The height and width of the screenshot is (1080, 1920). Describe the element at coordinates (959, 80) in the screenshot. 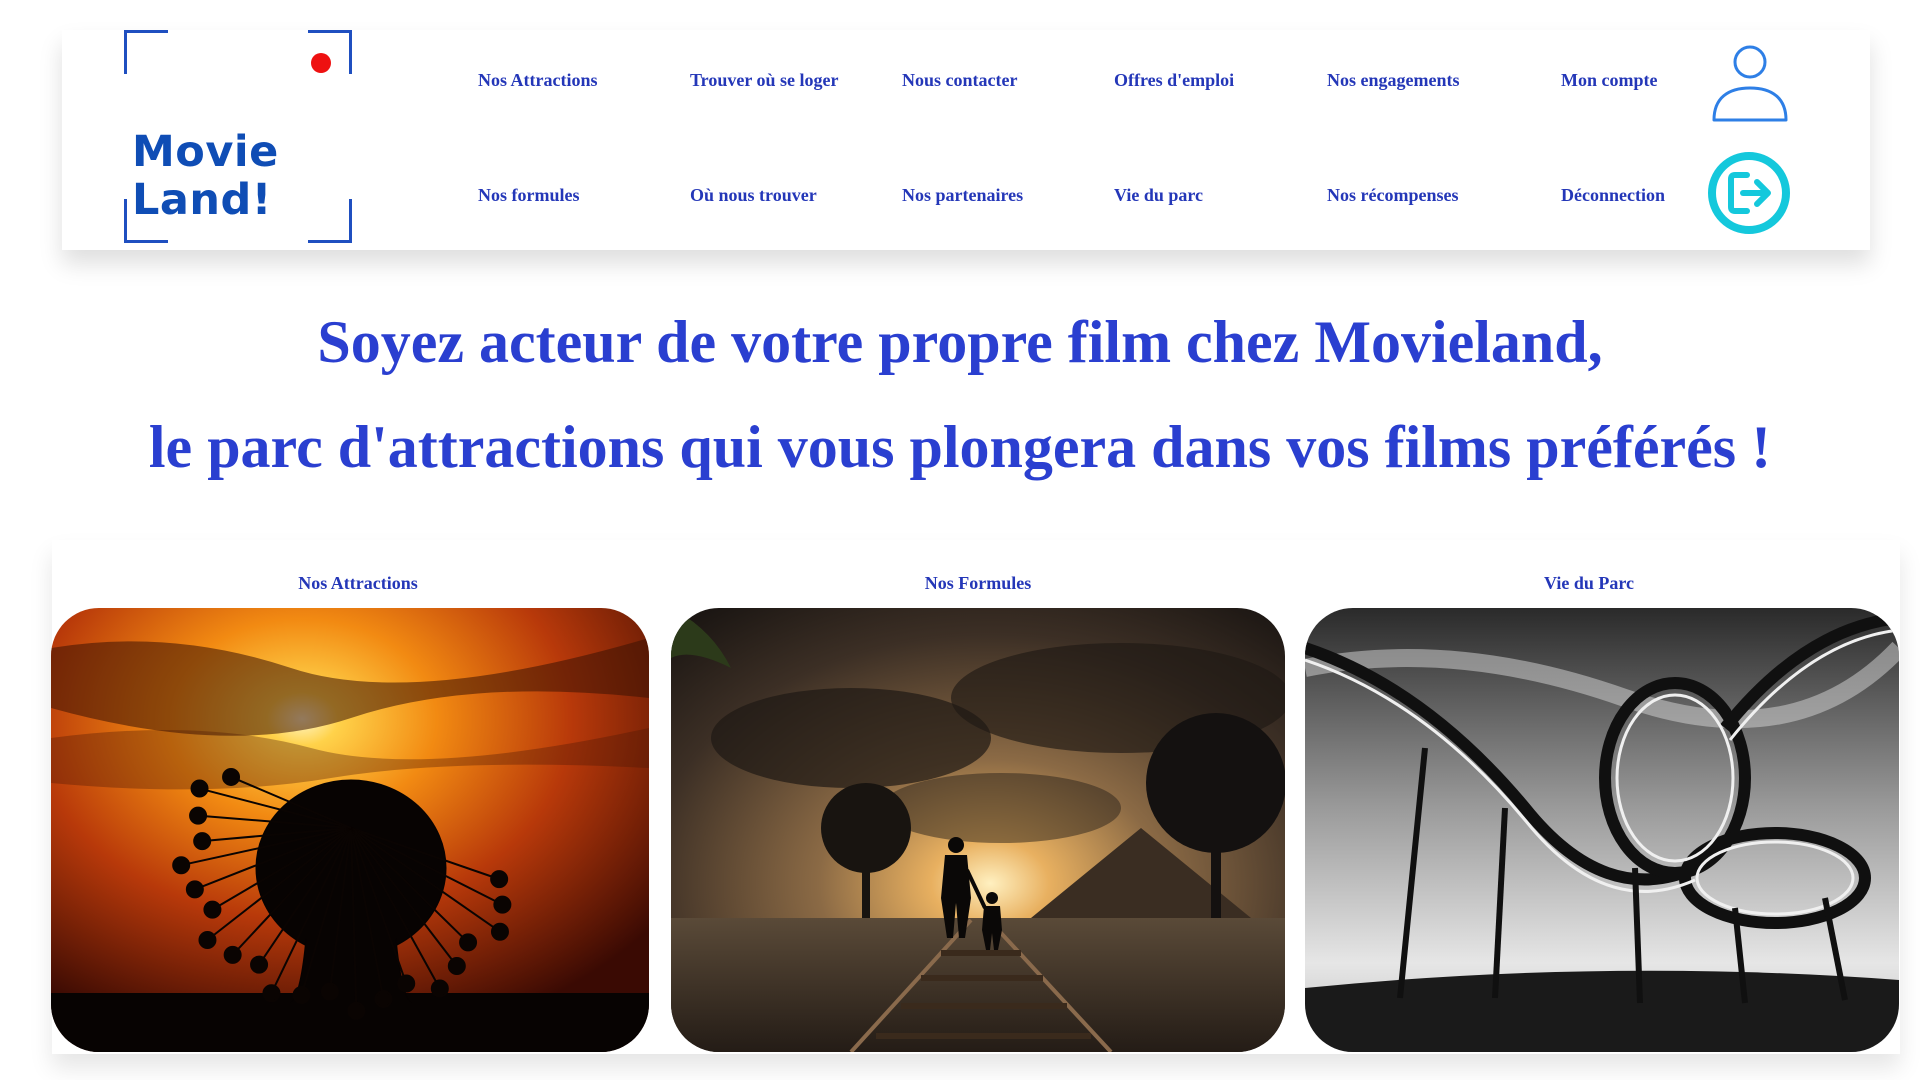

I see `nav-link-nous-contacter: Nous contacter` at that location.